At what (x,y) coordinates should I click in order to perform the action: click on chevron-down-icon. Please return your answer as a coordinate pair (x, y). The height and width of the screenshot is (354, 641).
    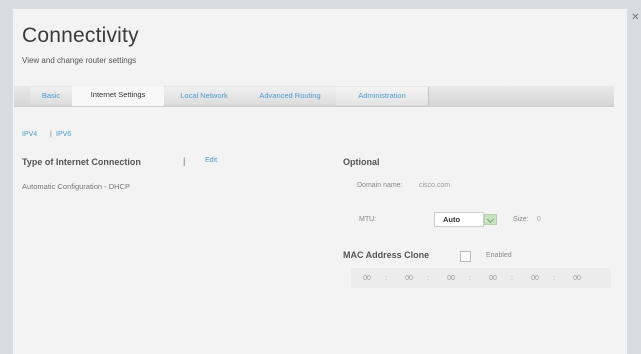
    Looking at the image, I should click on (490, 219).